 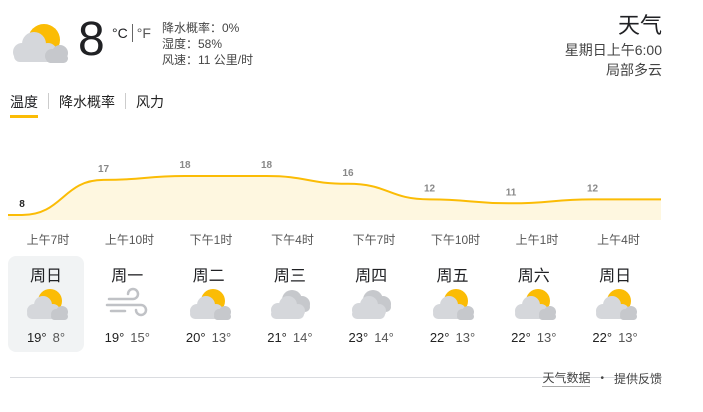 I want to click on day-temps: 21° 14°, so click(x=290, y=337).